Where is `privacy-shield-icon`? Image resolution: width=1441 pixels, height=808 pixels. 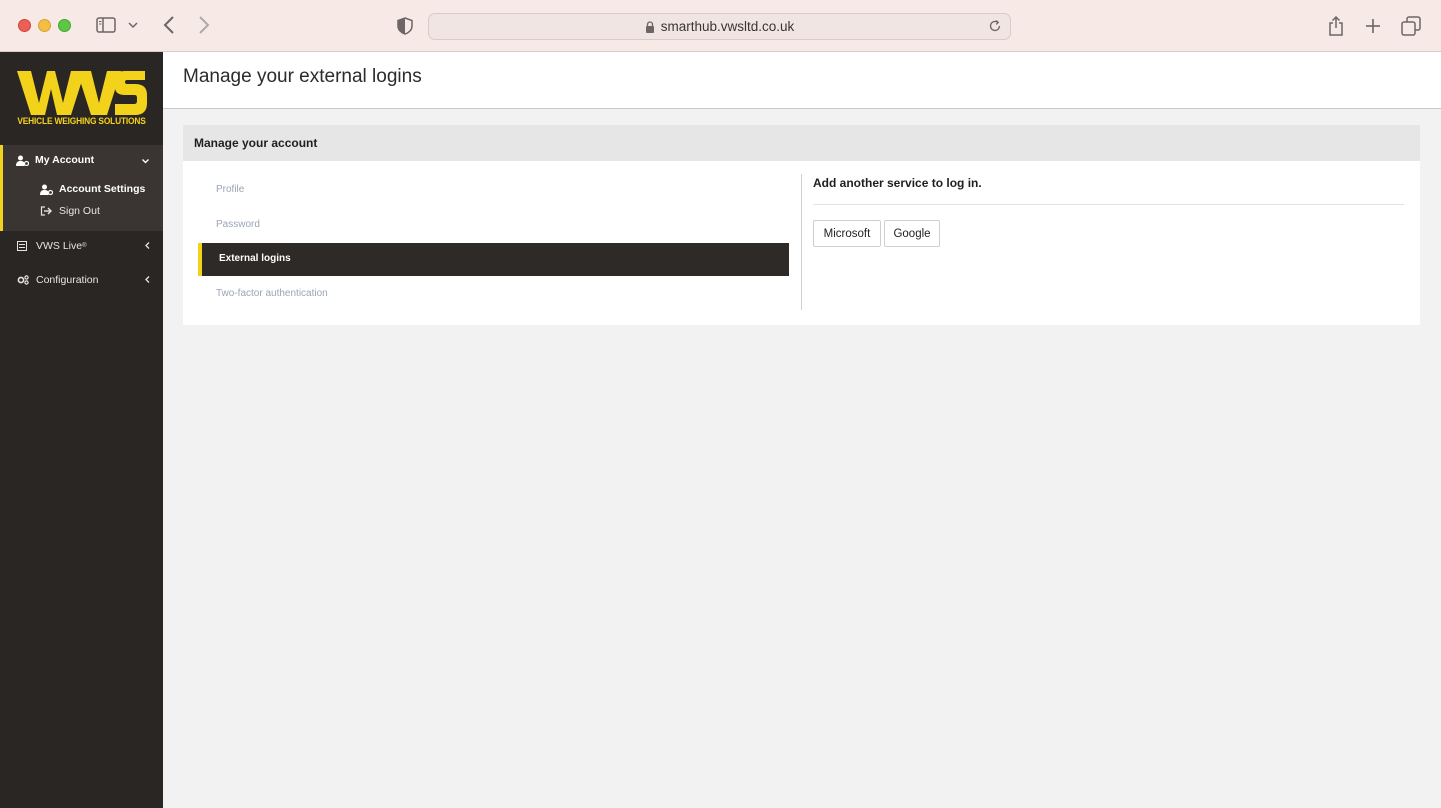
privacy-shield-icon is located at coordinates (405, 26).